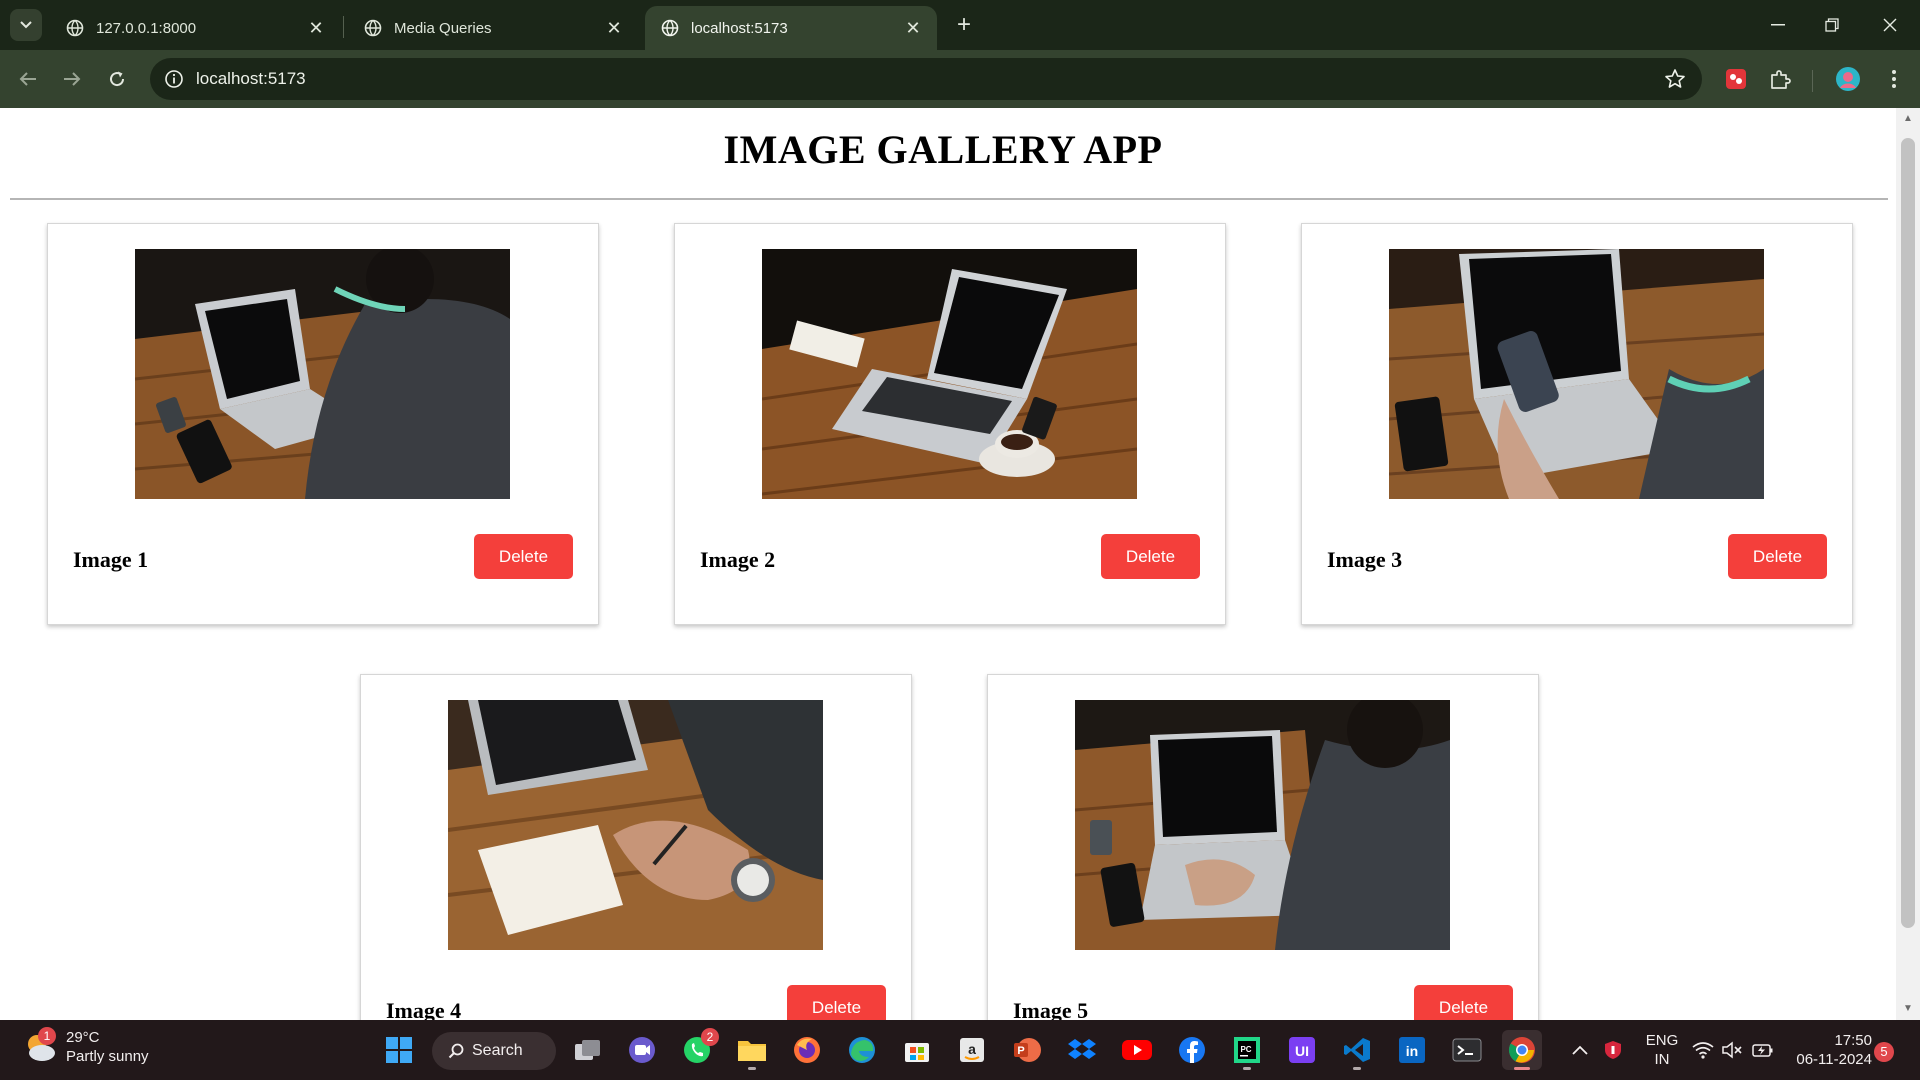 This screenshot has height=1080, width=1920. I want to click on tab-127-0-0-1: 127.0.0.1:8000 ✕, so click(195, 28).